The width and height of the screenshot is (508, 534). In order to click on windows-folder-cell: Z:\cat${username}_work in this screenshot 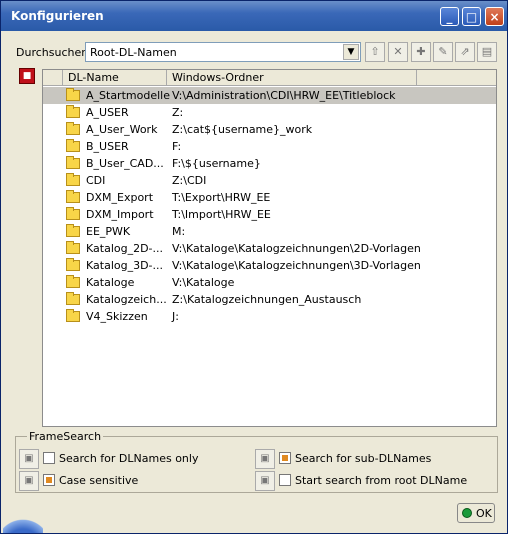, I will do `click(242, 129)`.